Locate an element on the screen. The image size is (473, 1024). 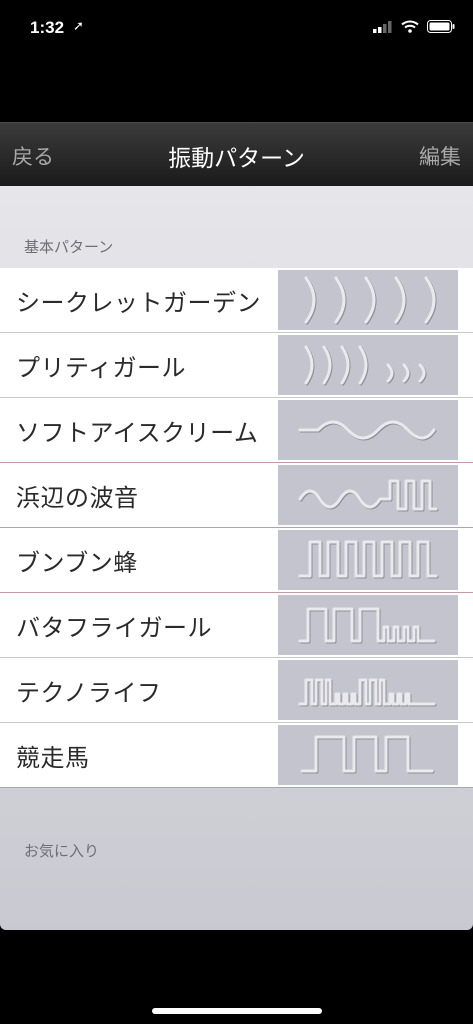
home-indicator is located at coordinates (237, 1011).